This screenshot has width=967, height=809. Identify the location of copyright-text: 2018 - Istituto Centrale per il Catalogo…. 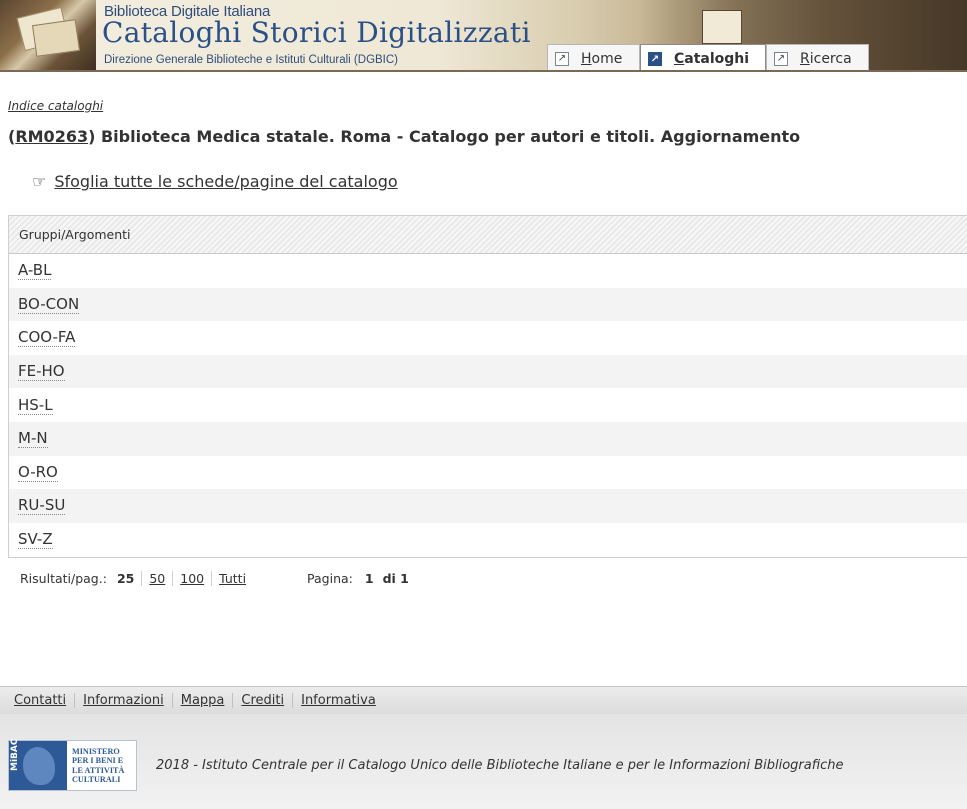
(500, 765).